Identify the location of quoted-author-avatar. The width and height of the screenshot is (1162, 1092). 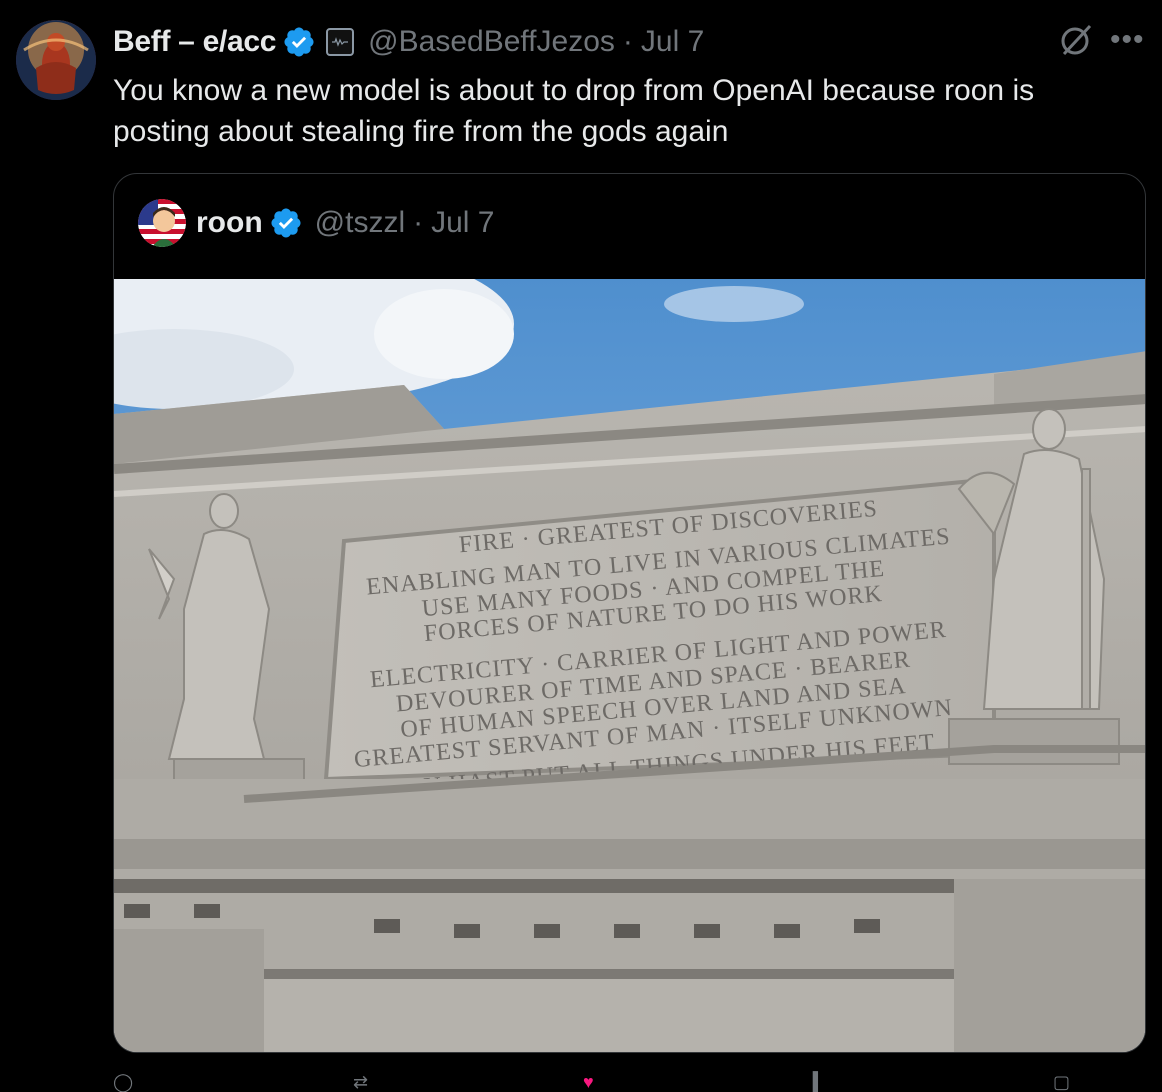
(162, 223).